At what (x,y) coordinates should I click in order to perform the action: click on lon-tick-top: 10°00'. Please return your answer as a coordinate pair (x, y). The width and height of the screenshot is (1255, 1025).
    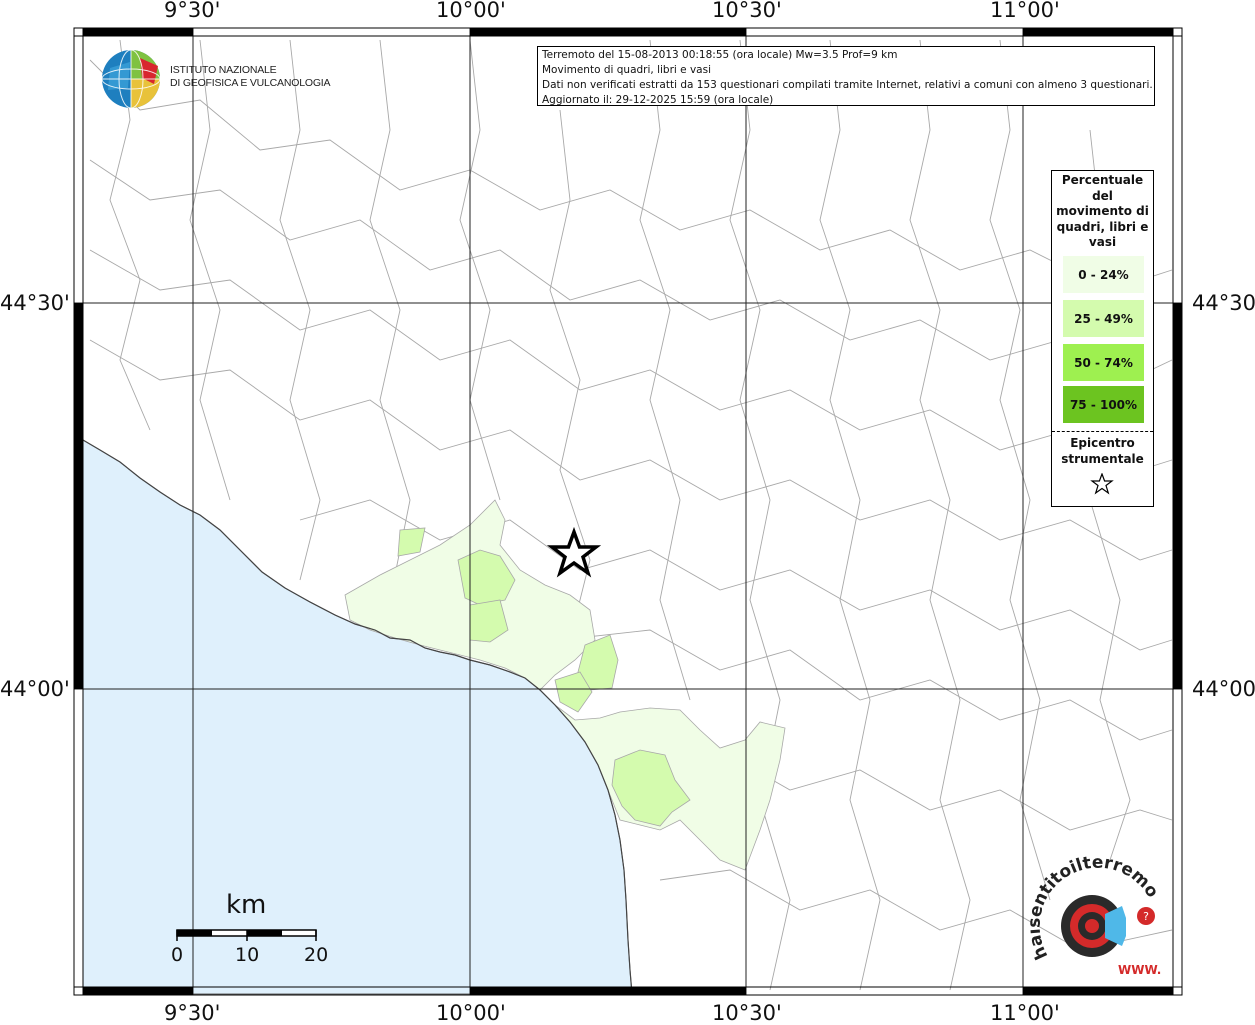
    Looking at the image, I should click on (471, 11).